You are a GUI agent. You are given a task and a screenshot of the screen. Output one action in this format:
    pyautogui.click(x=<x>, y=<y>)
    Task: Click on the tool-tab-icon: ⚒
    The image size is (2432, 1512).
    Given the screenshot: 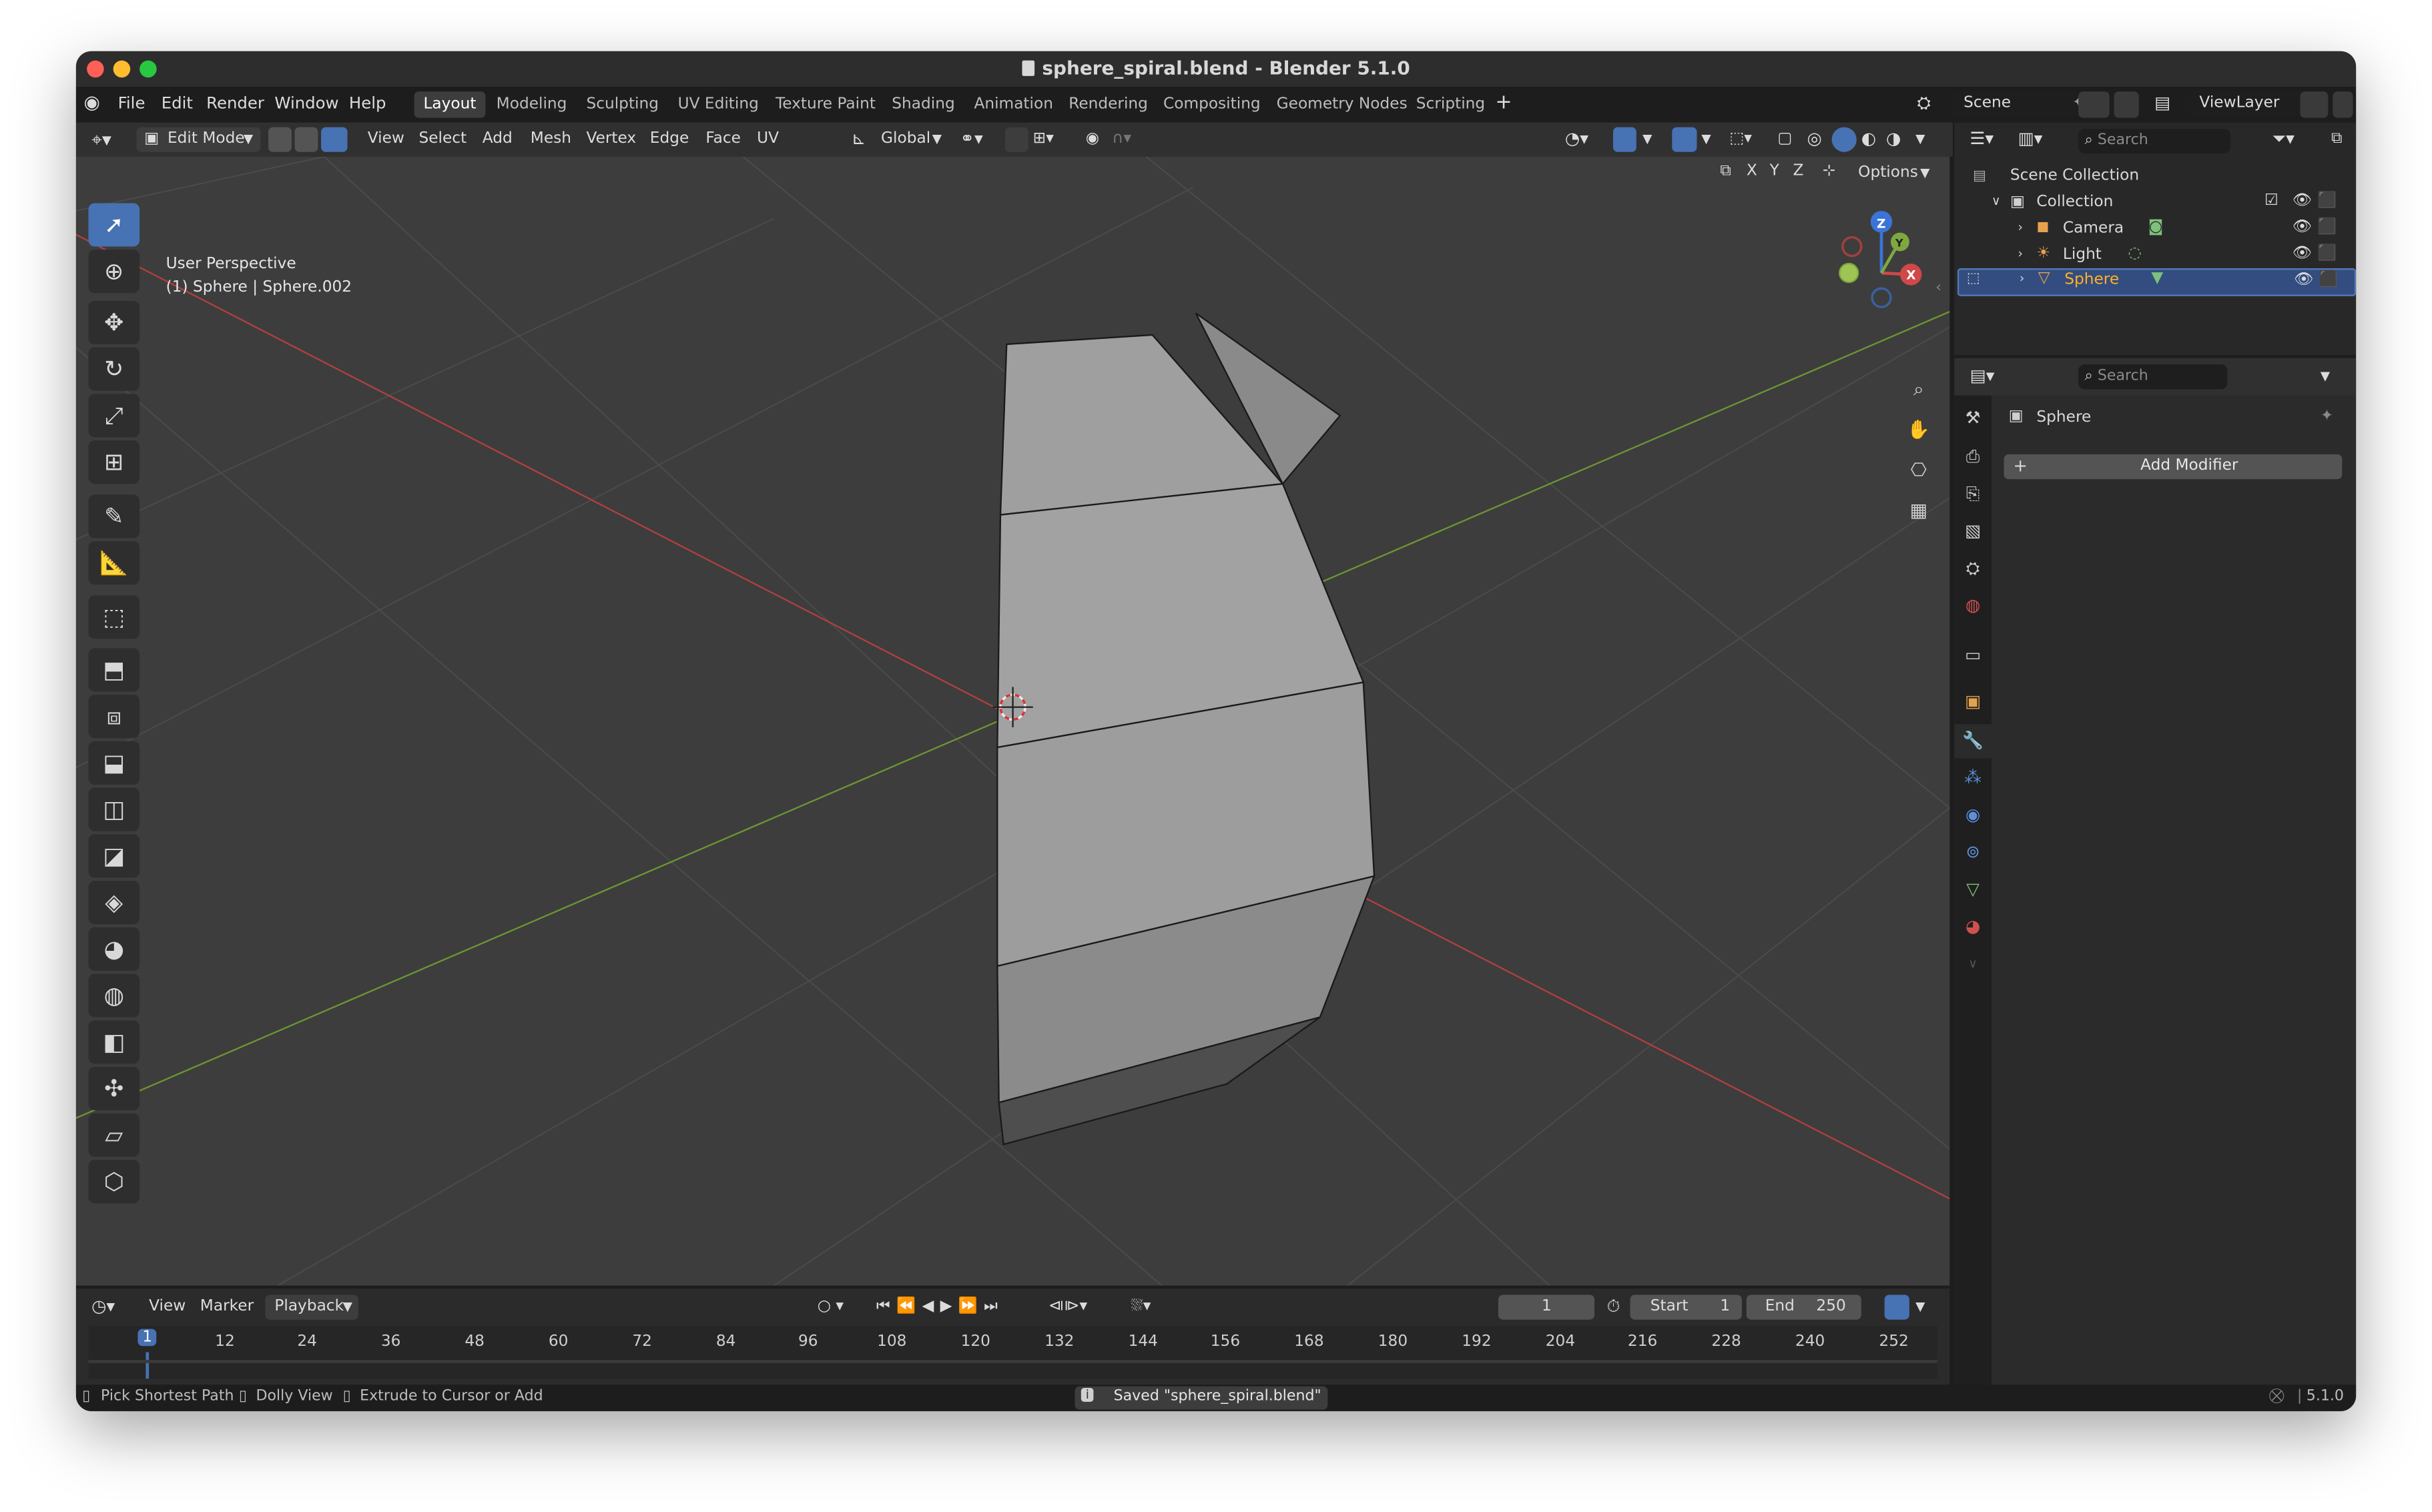 What is the action you would take?
    pyautogui.click(x=1973, y=419)
    